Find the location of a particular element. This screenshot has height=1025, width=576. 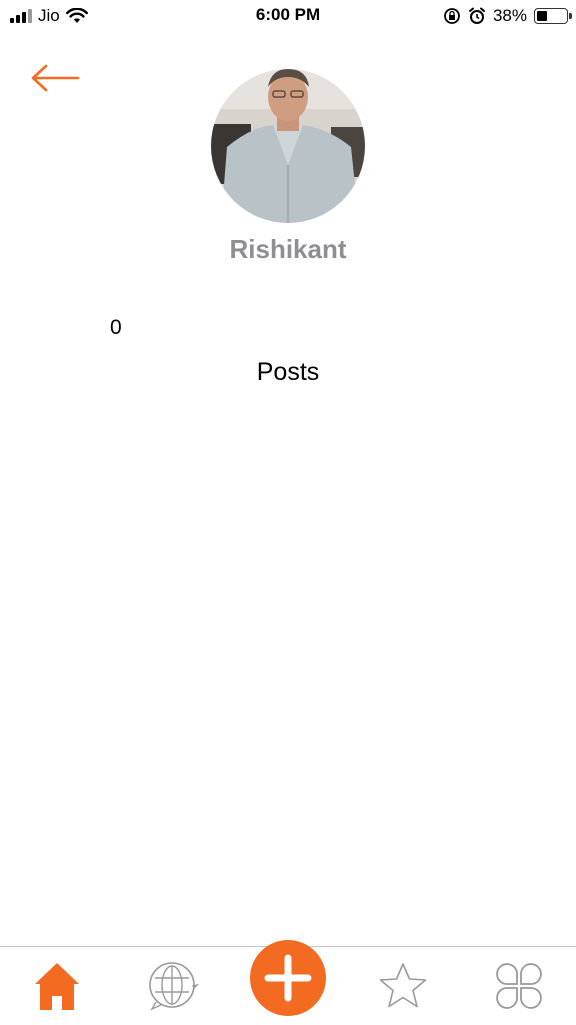

alarm-icon is located at coordinates (476, 15).